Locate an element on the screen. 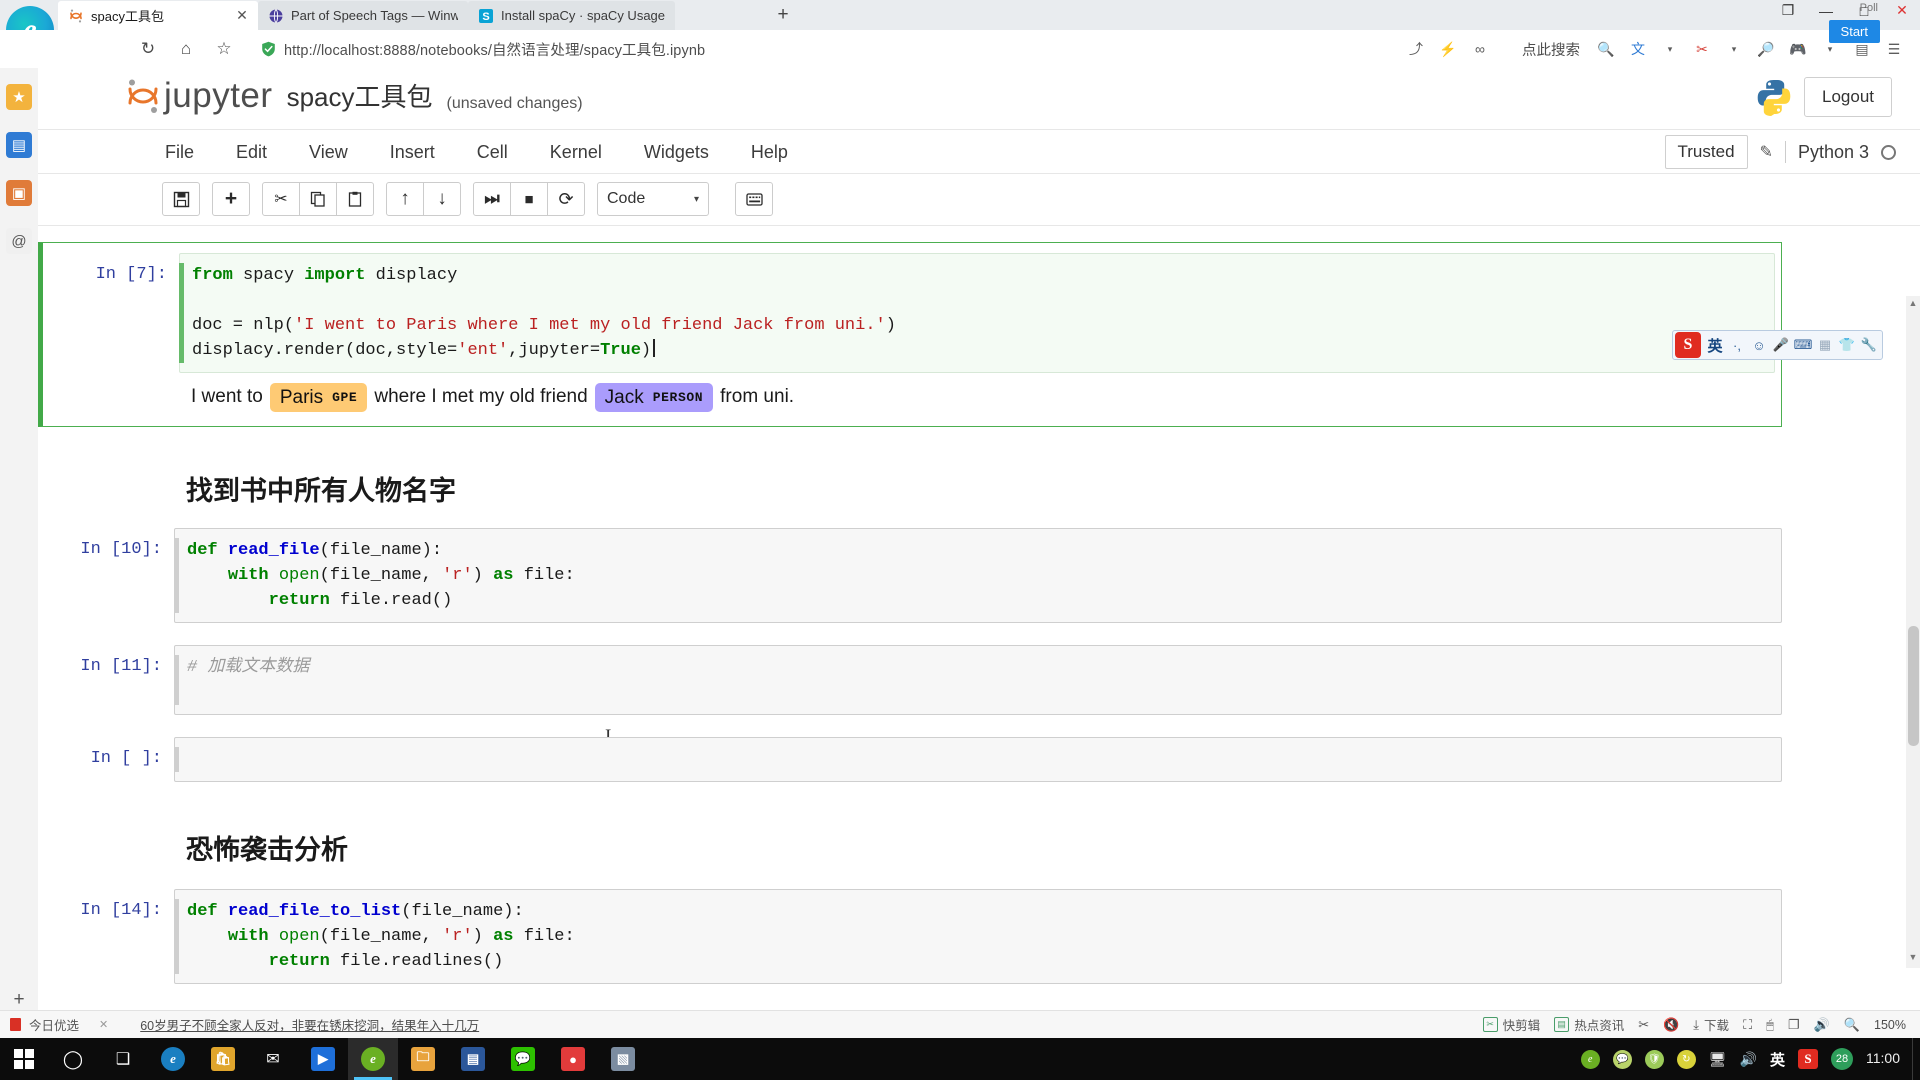  punctuation-icon: ·, is located at coordinates (1737, 345).